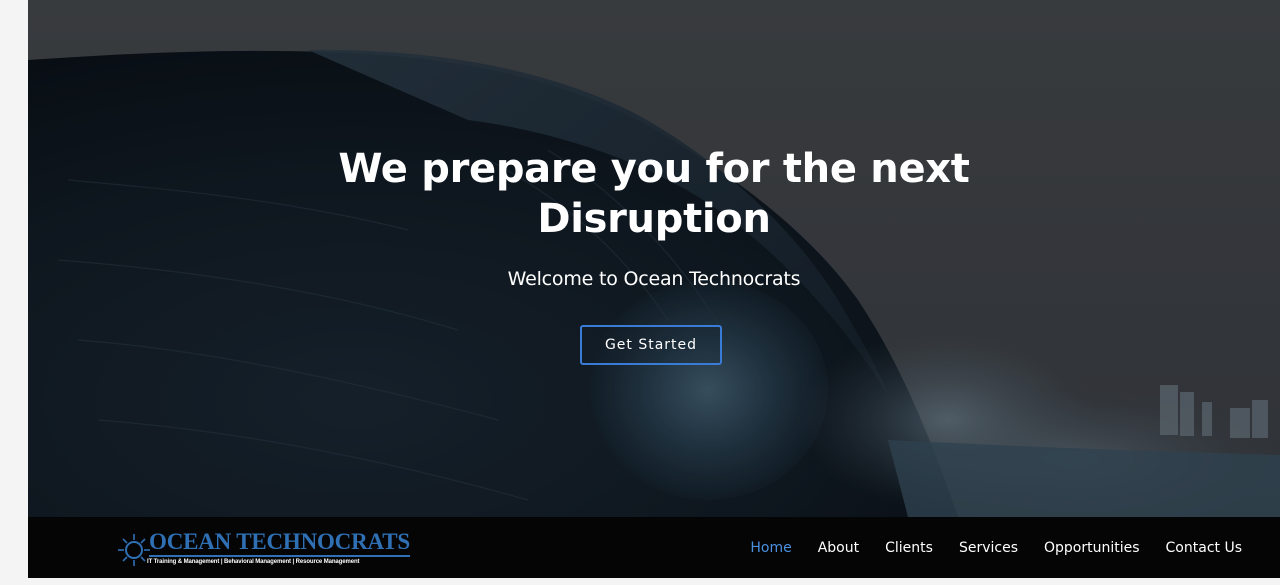 The image size is (1280, 585). I want to click on hero-title-line-1: We prepare you for the next, so click(654, 169).